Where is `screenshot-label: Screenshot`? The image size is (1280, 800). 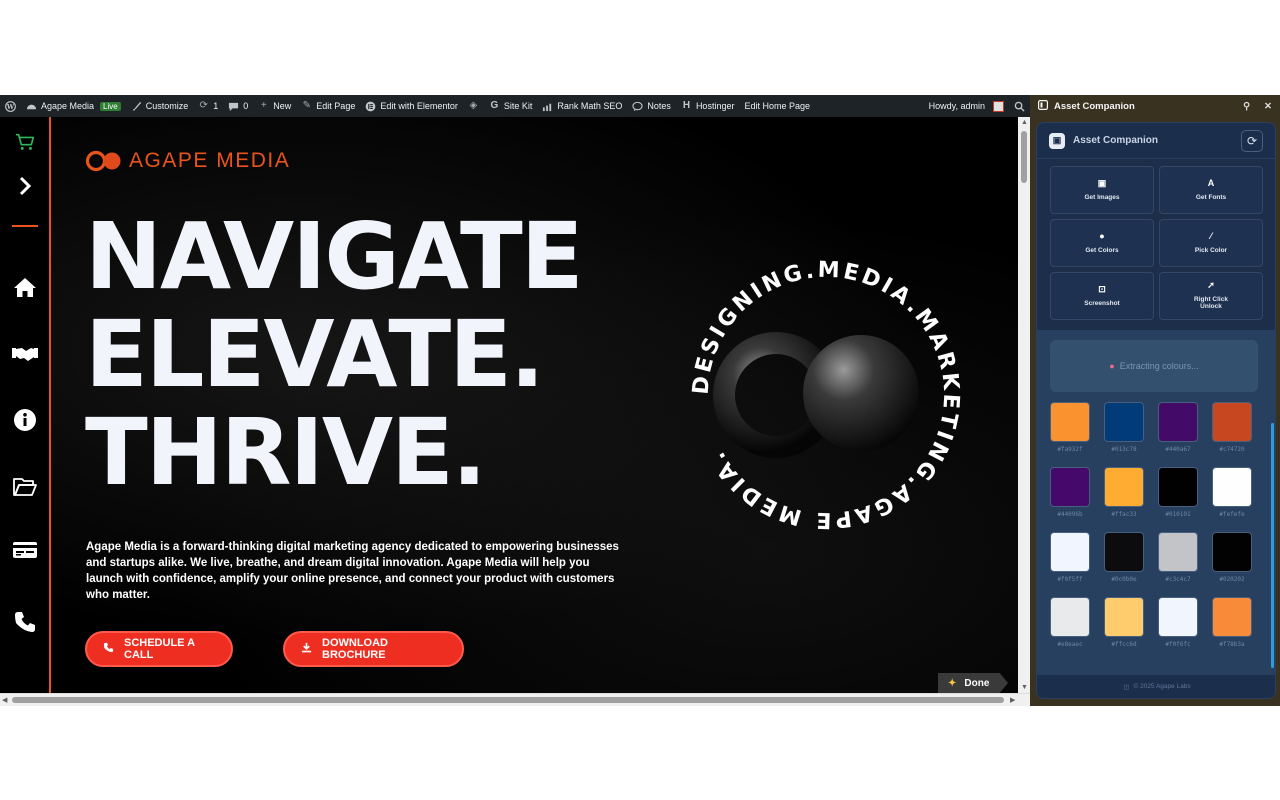
screenshot-label: Screenshot is located at coordinates (1102, 303).